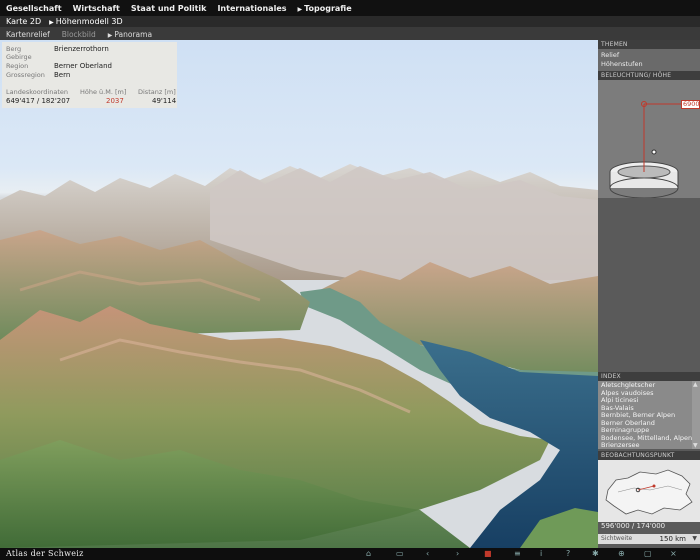  I want to click on index-scrollbar: ▲ ▼, so click(696, 415).